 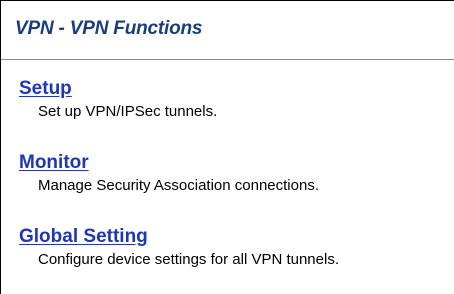 What do you see at coordinates (128, 111) in the screenshot?
I see `setup-description: Set up VPN/IPSec tunnels.` at bounding box center [128, 111].